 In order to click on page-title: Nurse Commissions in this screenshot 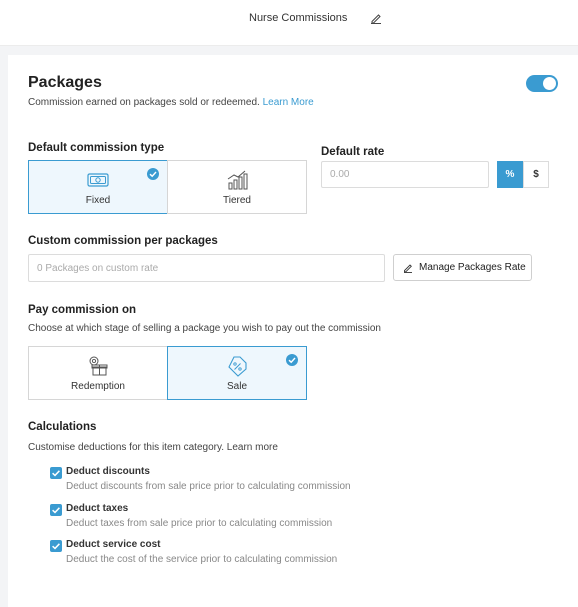, I will do `click(298, 18)`.